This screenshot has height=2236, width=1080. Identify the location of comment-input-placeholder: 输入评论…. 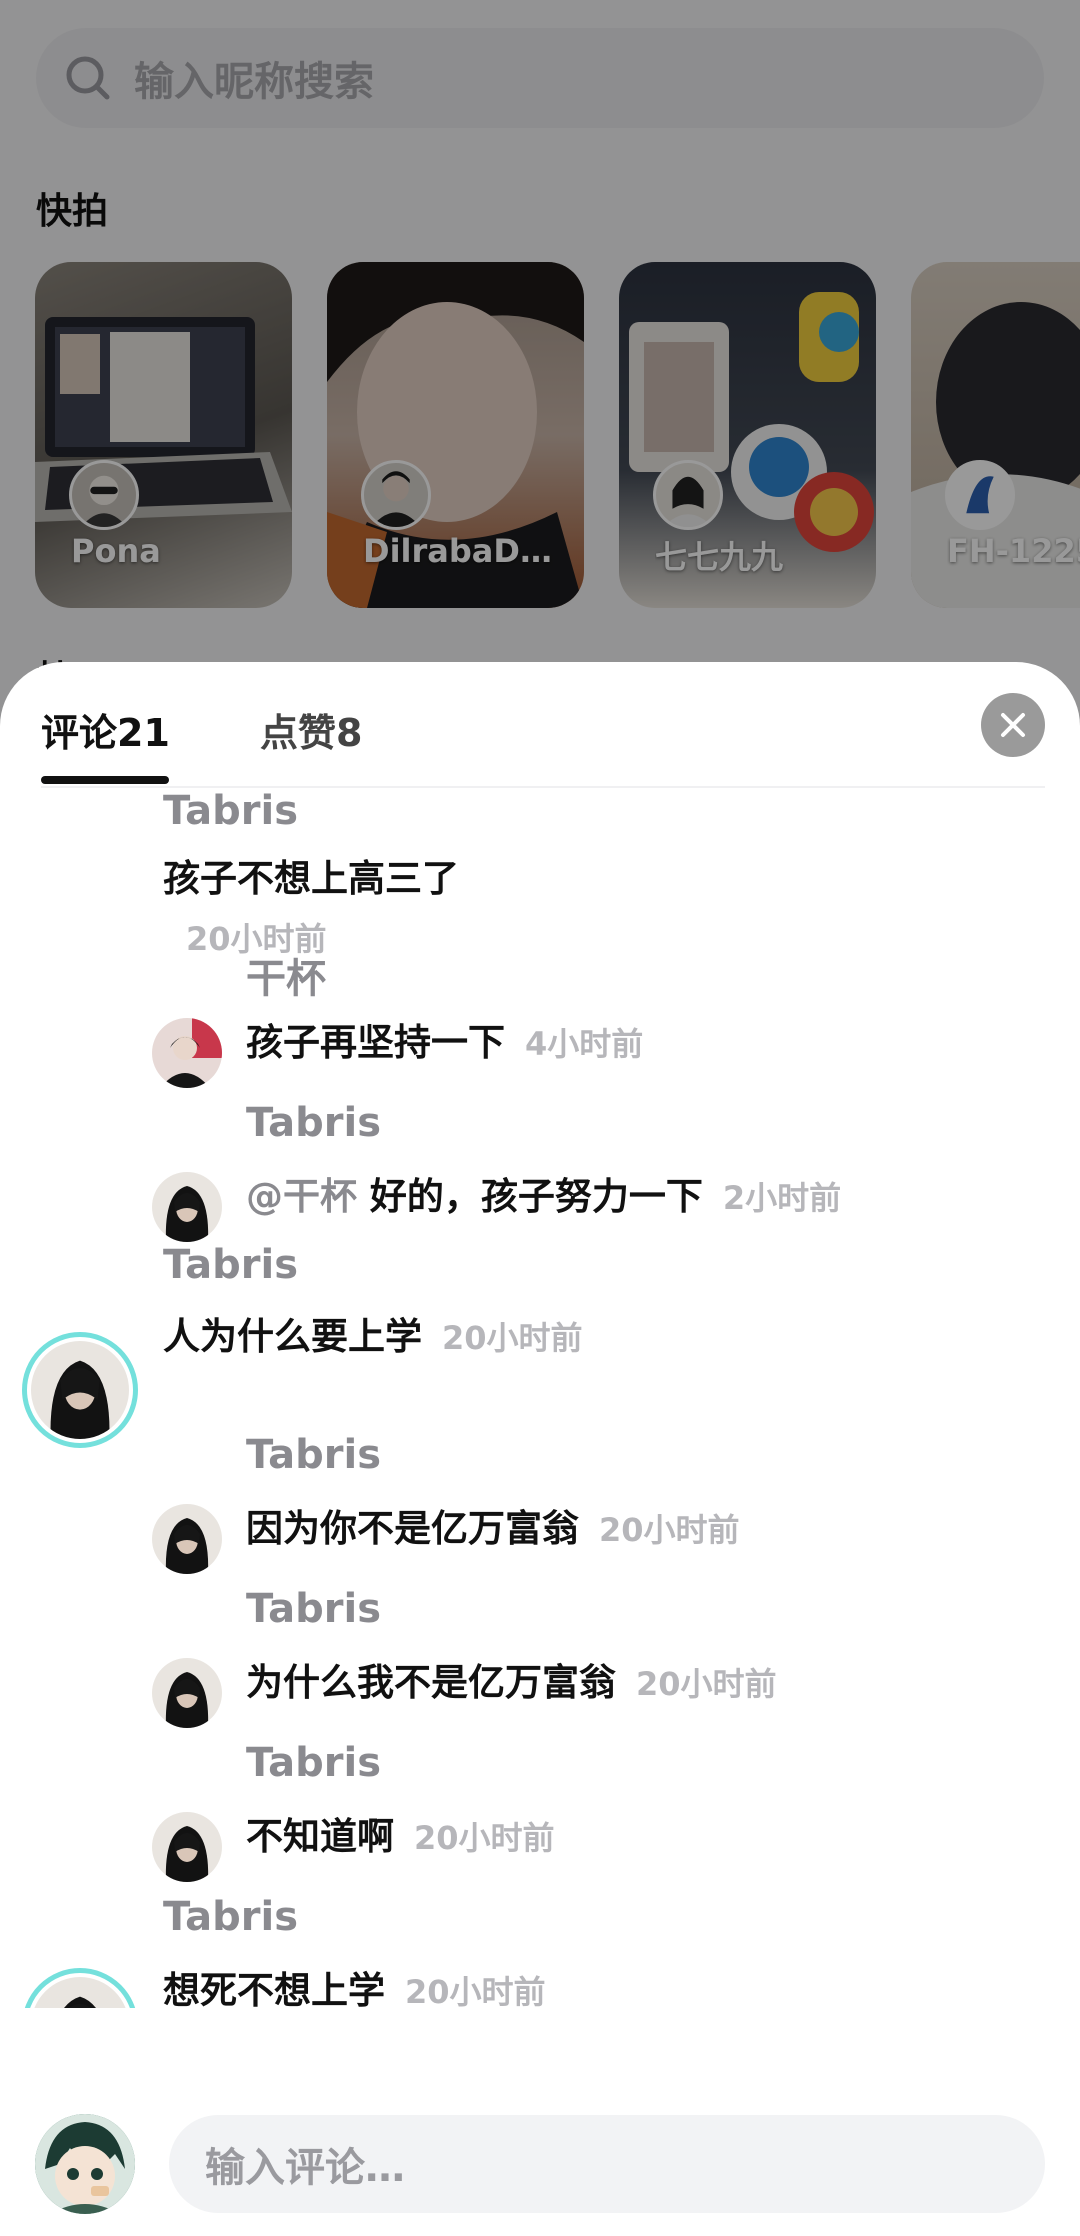
(305, 2168).